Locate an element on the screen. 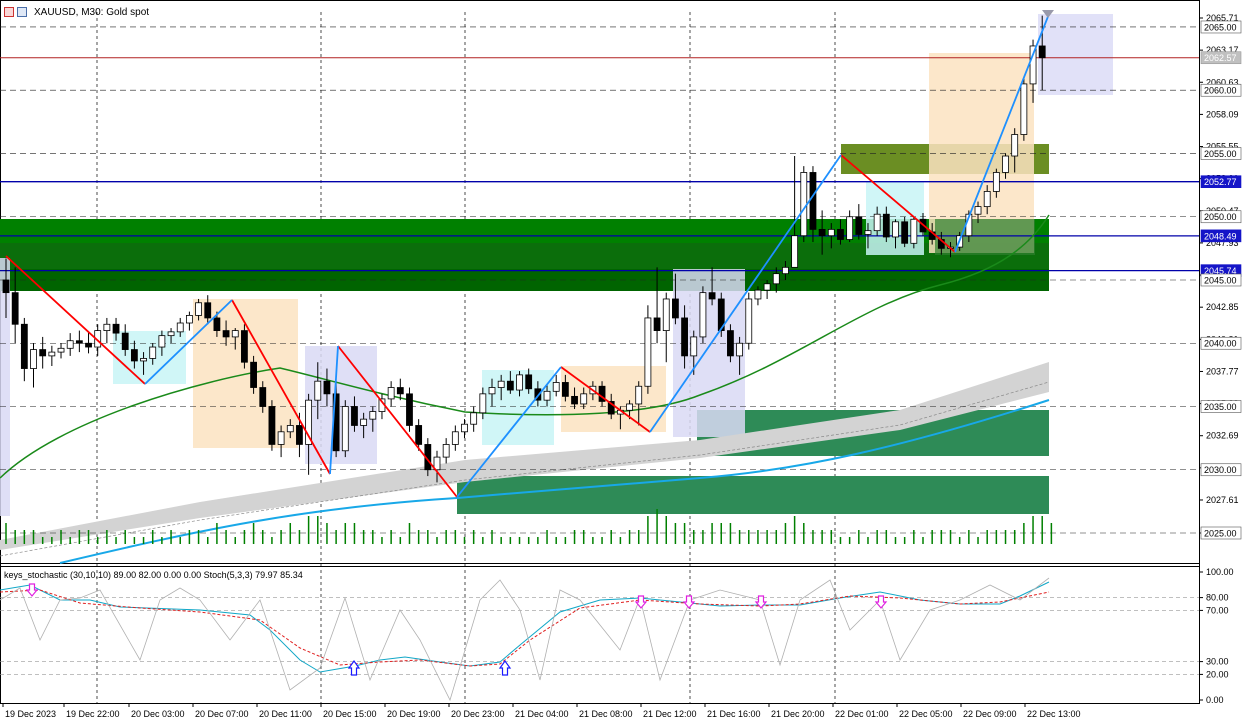 The height and width of the screenshot is (723, 1254). time-tick-label: 21 Dec 16:00 is located at coordinates (734, 714).